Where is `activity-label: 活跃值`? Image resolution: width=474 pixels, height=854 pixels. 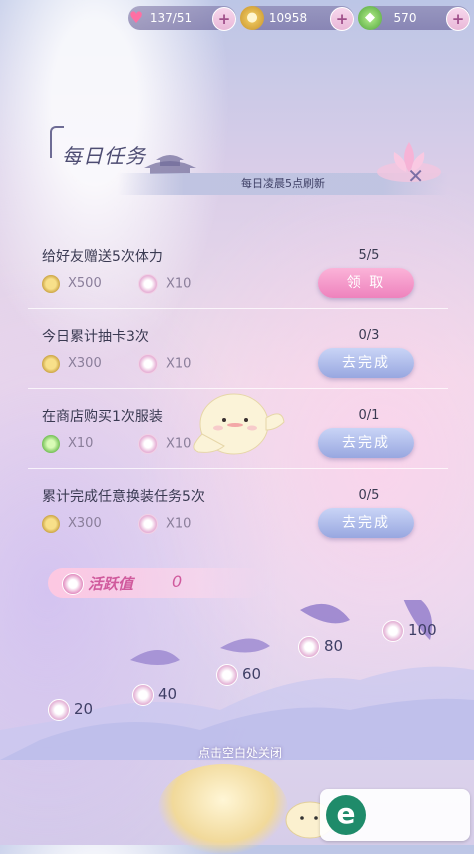 activity-label: 活跃值 is located at coordinates (111, 584).